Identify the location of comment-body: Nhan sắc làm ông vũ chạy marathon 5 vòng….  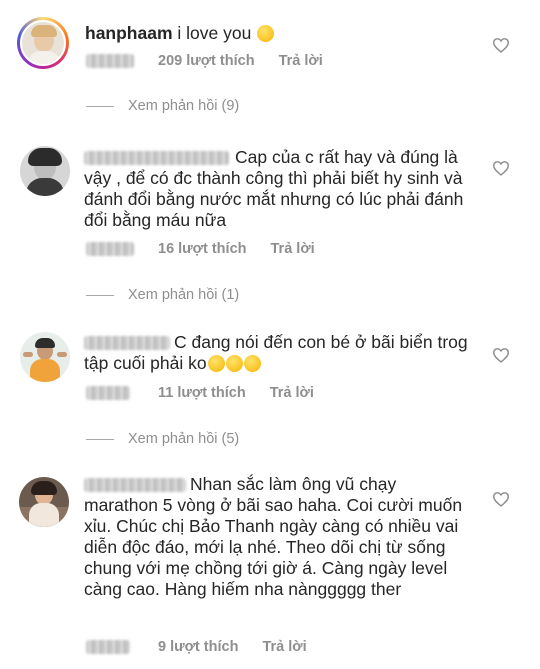
(273, 536).